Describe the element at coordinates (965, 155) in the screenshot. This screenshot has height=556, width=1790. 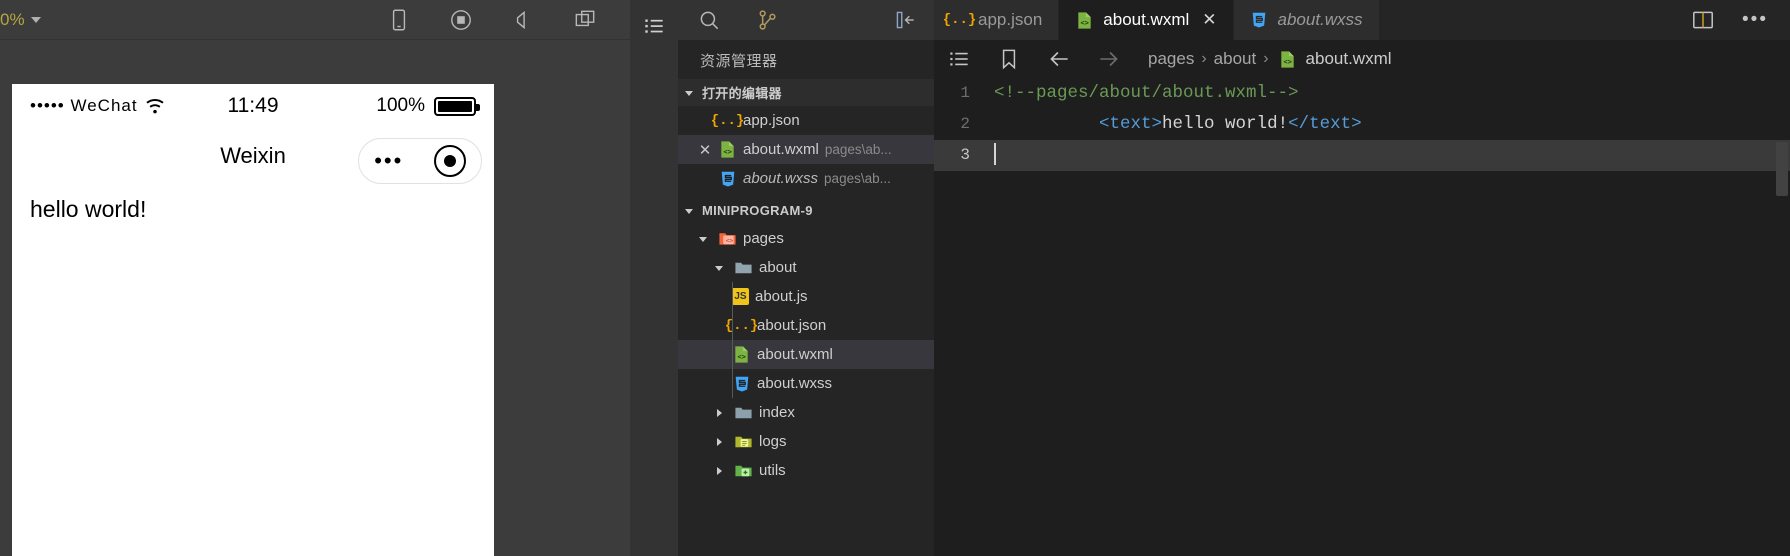
I see `line-number: 3` at that location.